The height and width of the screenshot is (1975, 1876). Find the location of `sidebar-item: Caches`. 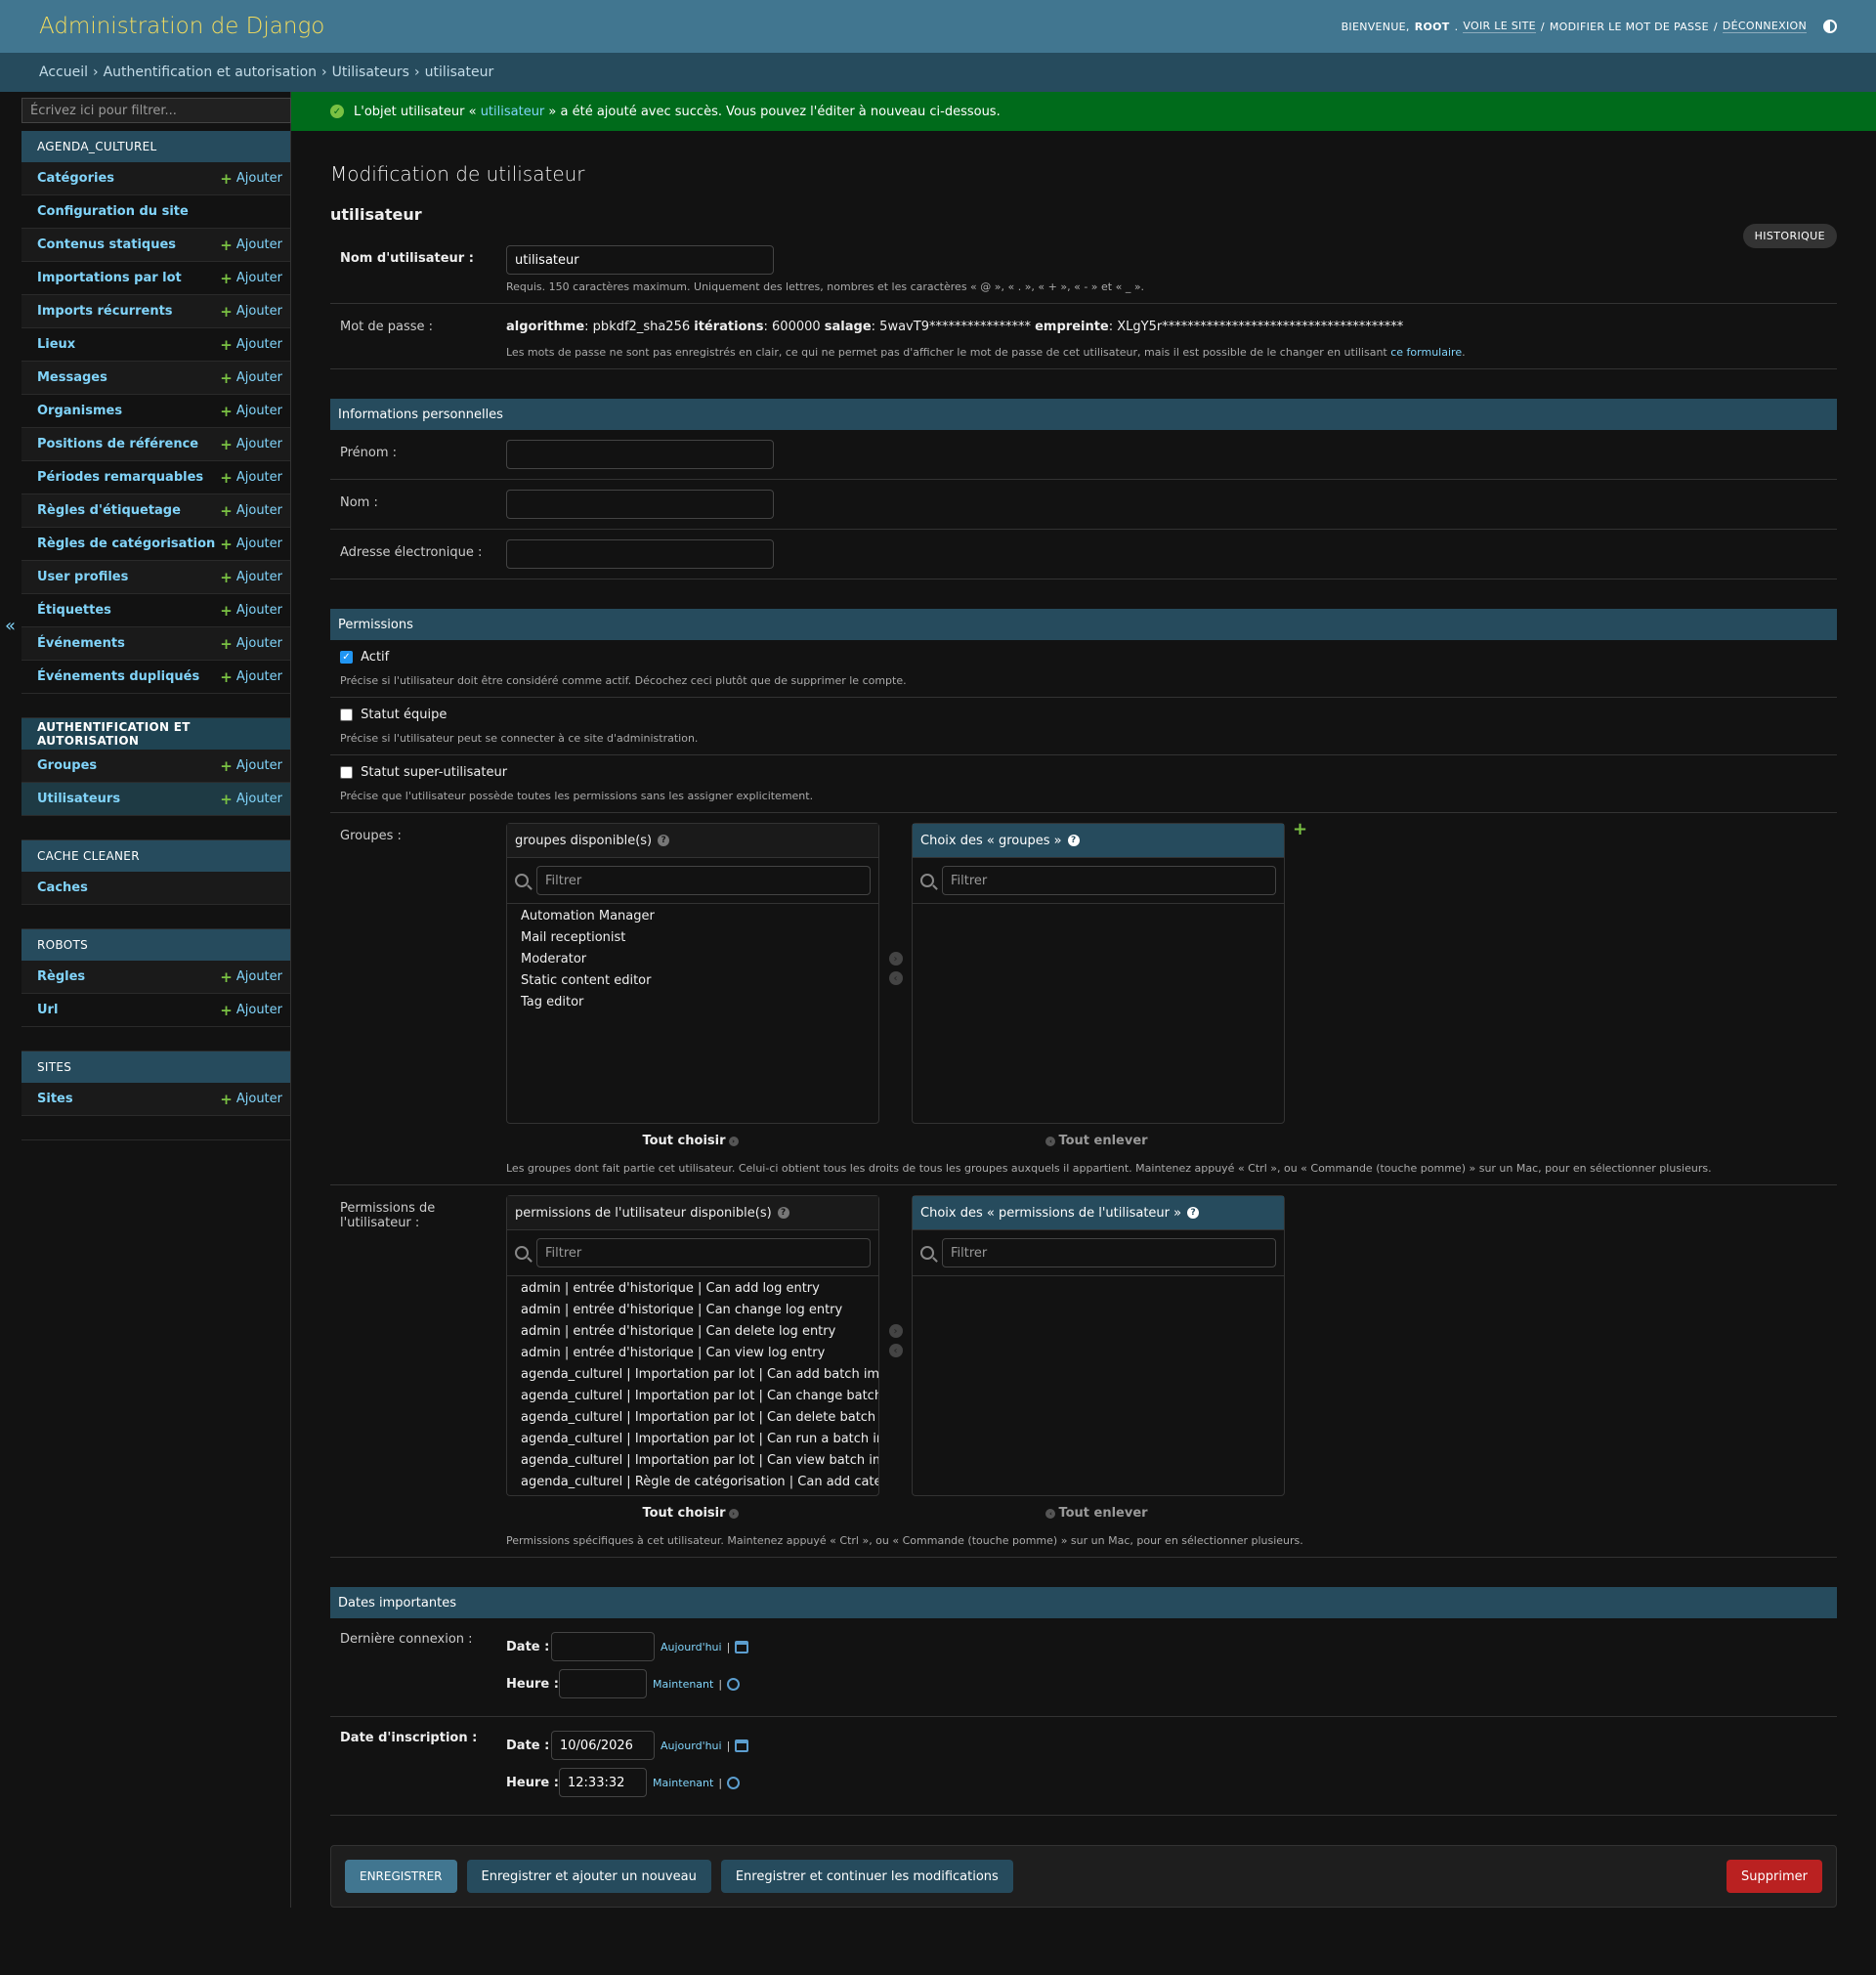

sidebar-item: Caches is located at coordinates (155, 889).